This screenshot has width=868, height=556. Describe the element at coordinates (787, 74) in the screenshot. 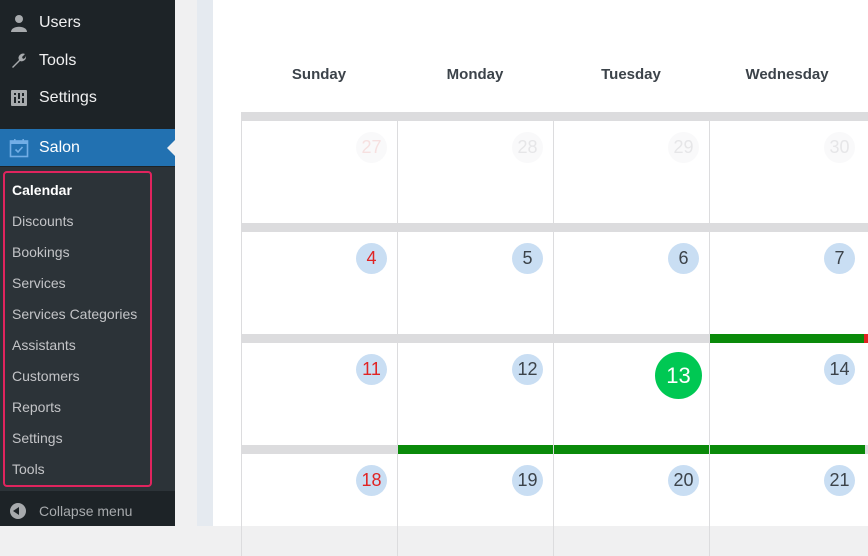

I see `weekday-header: Wednesday` at that location.